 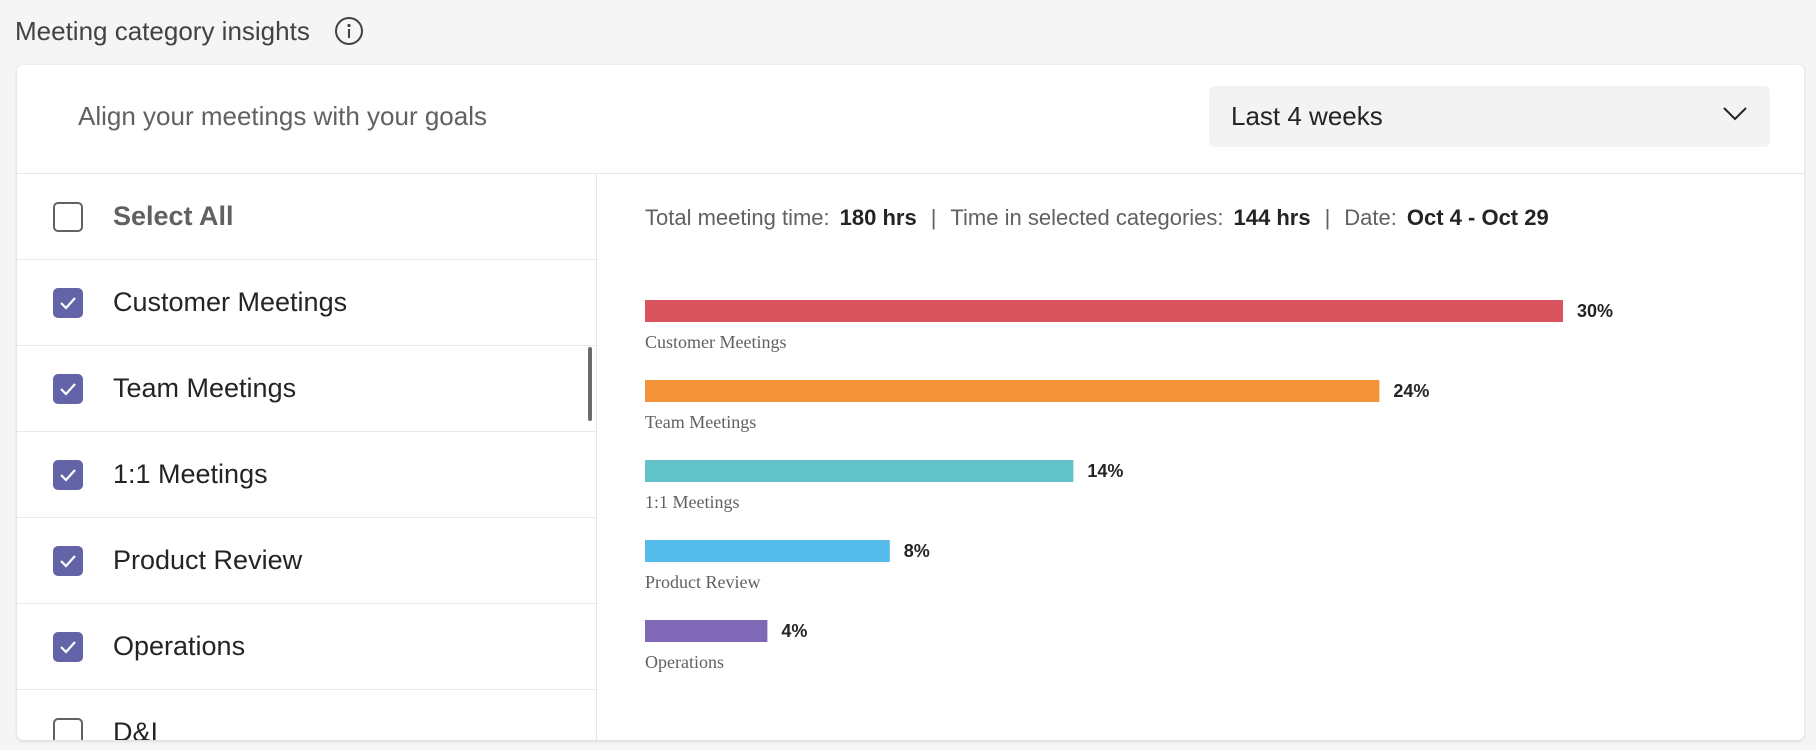 I want to click on date-range-value: Last 4 weeks, so click(x=1307, y=116).